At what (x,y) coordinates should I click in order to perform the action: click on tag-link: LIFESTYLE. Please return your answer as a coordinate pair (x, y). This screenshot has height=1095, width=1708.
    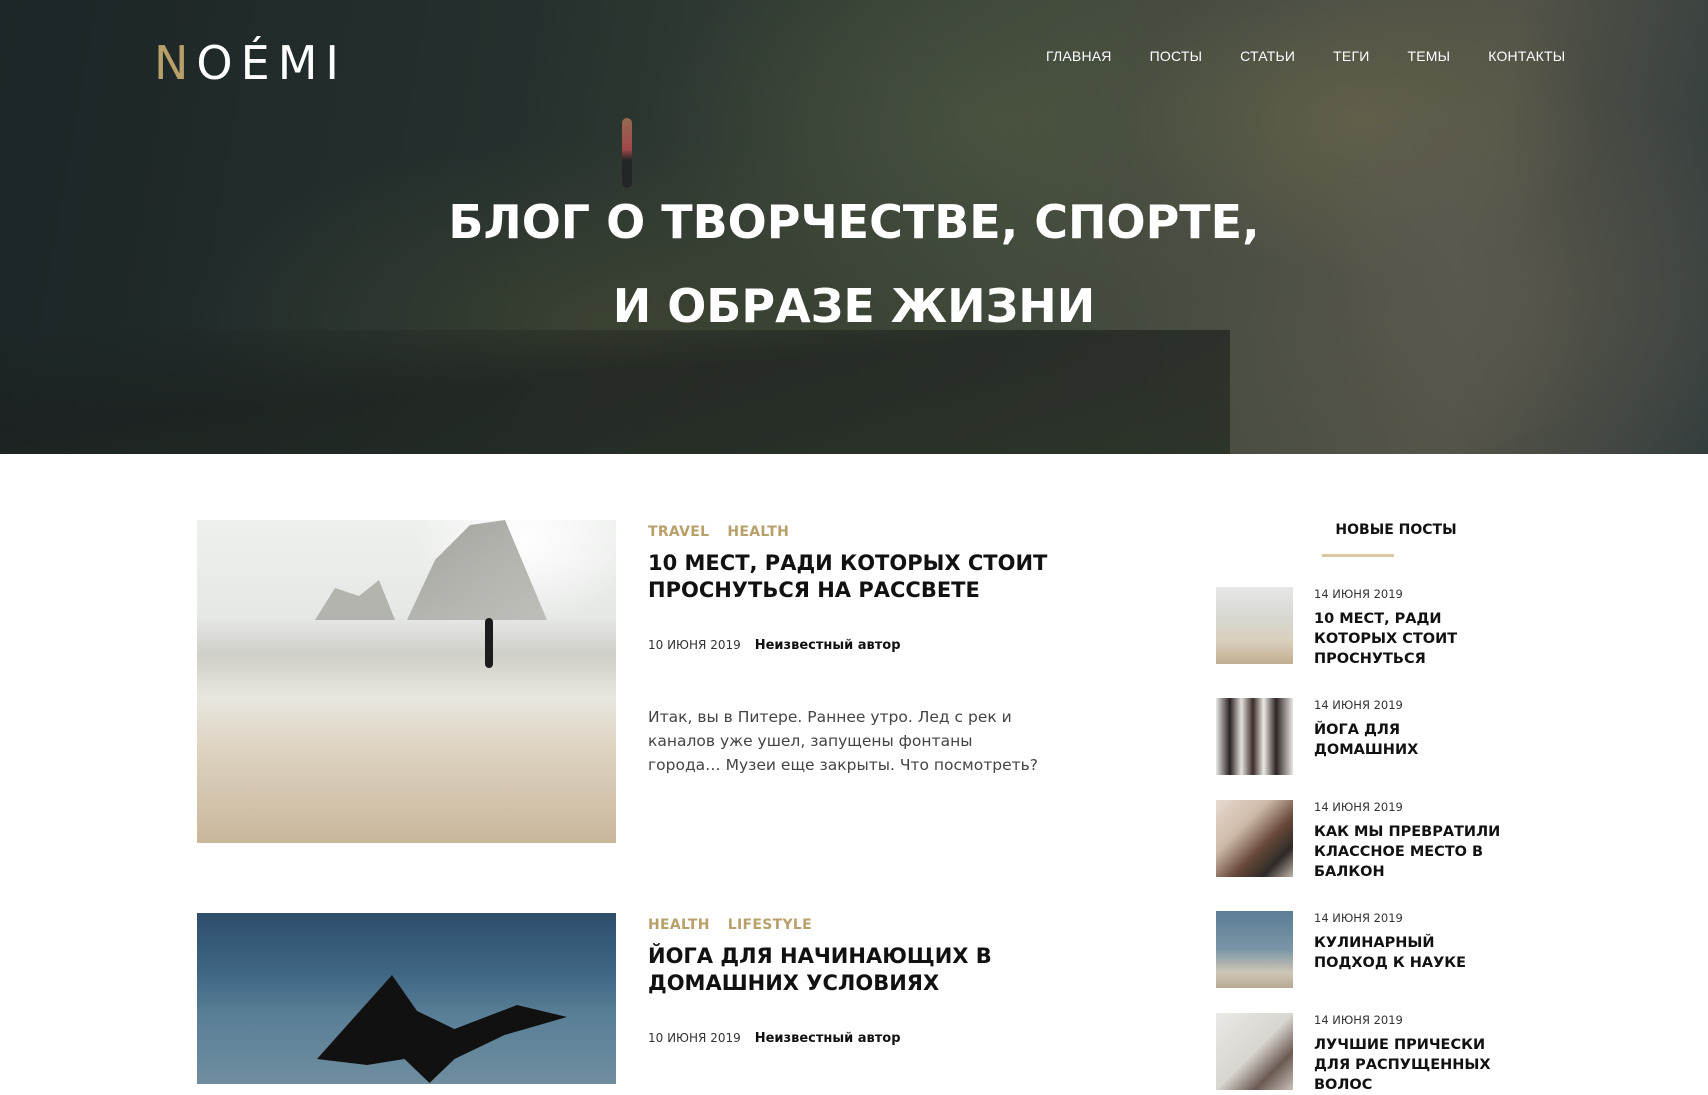
    Looking at the image, I should click on (770, 925).